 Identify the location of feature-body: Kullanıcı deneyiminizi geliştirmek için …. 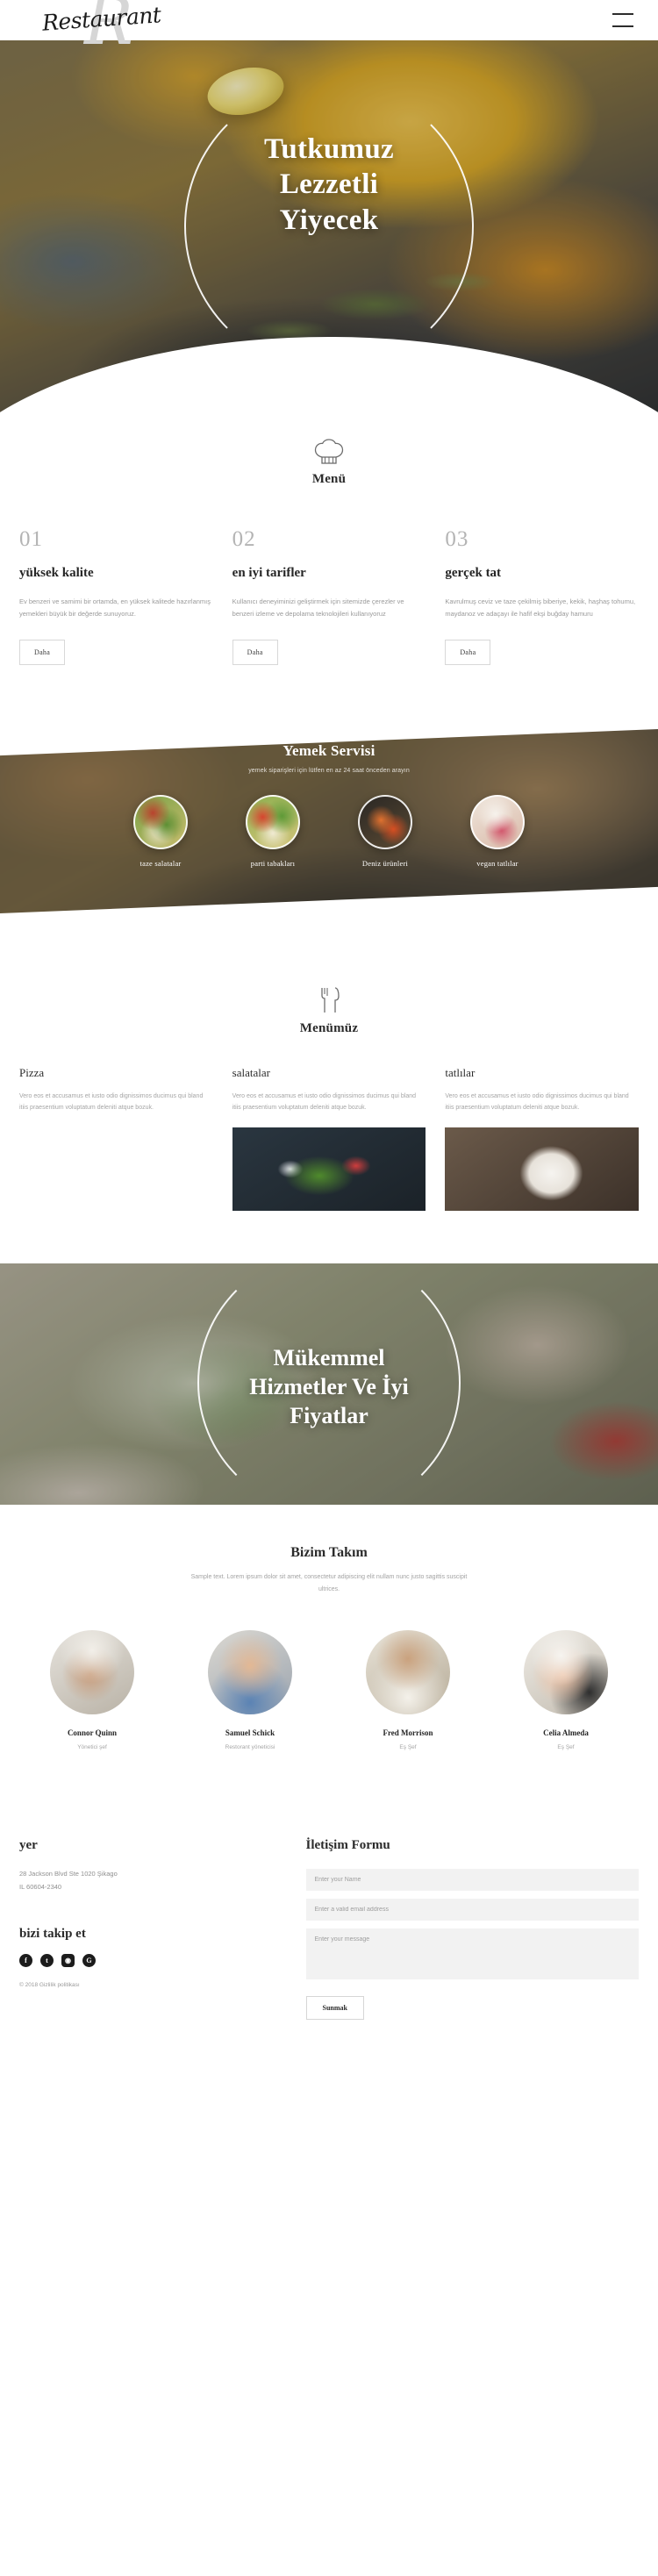
(318, 607).